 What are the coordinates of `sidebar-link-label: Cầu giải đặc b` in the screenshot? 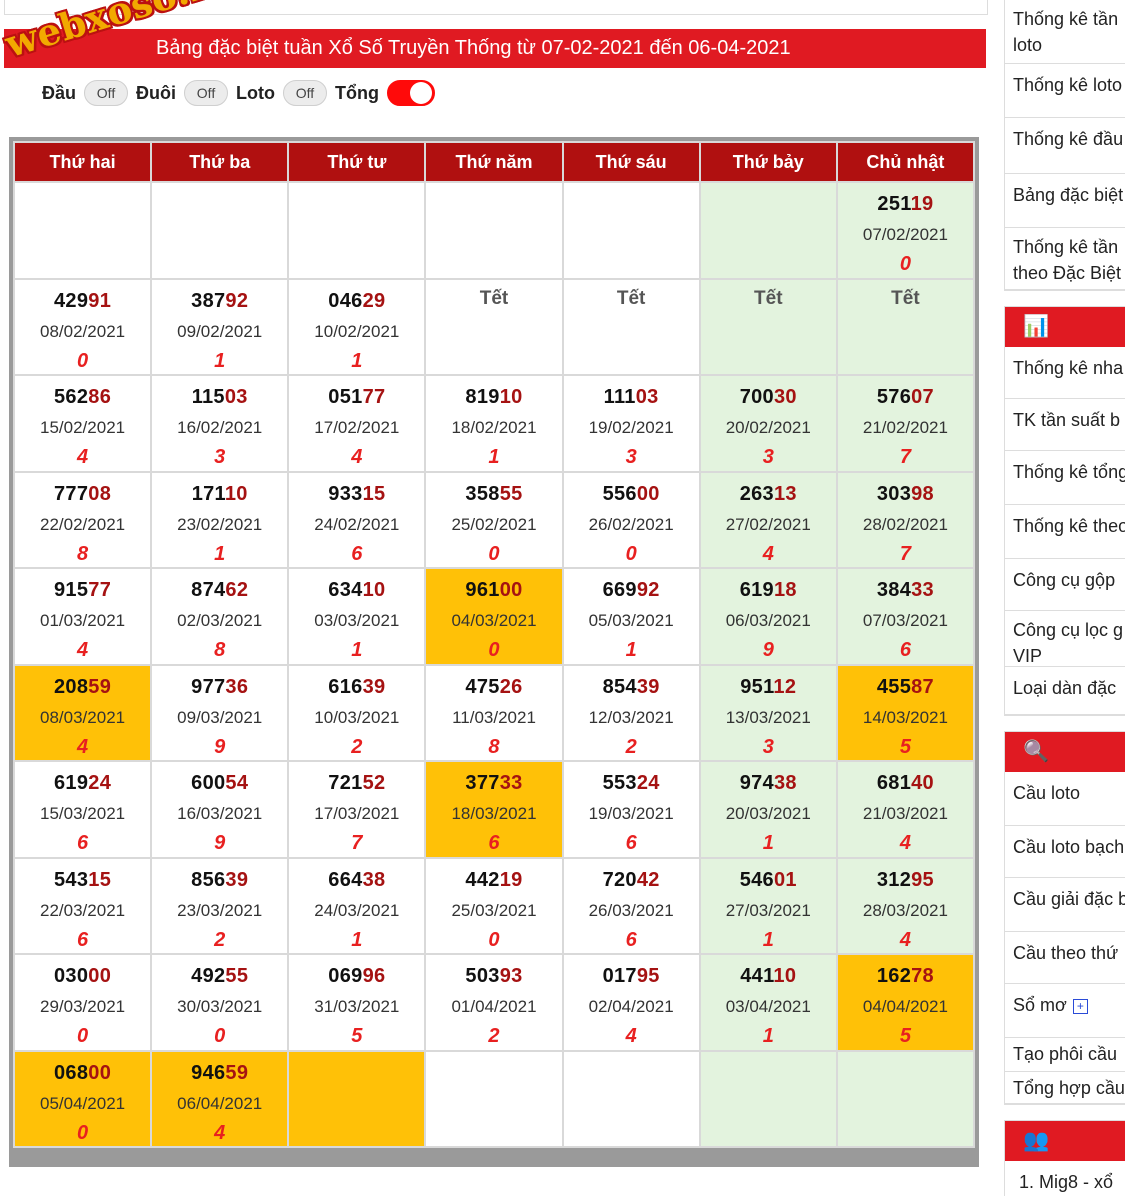 It's located at (1069, 899).